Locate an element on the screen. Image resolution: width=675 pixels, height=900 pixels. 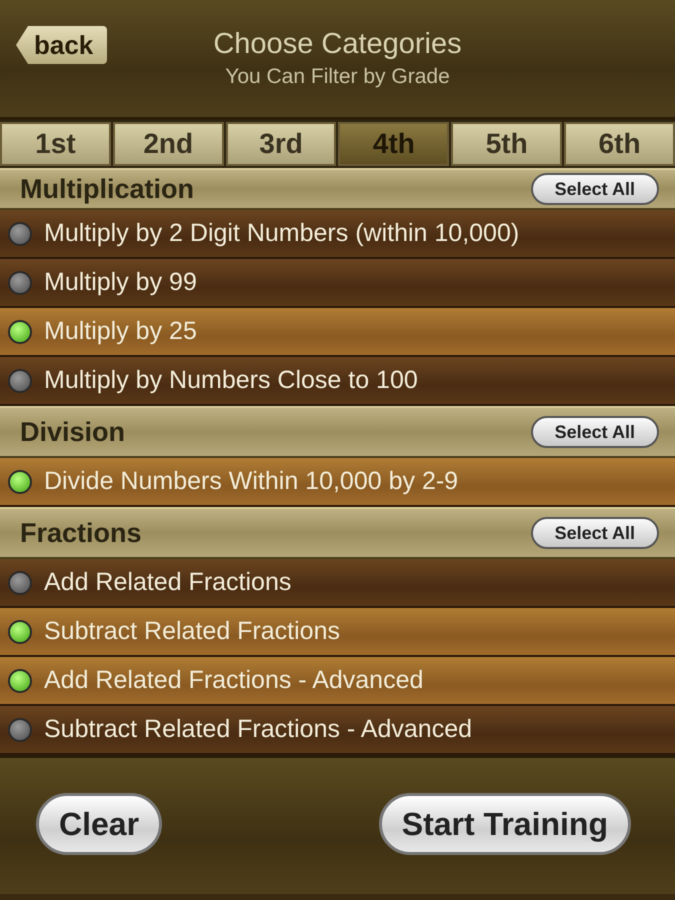
category-label: Multiply by 2 Digit Numbers (within 10,000) is located at coordinates (282, 233).